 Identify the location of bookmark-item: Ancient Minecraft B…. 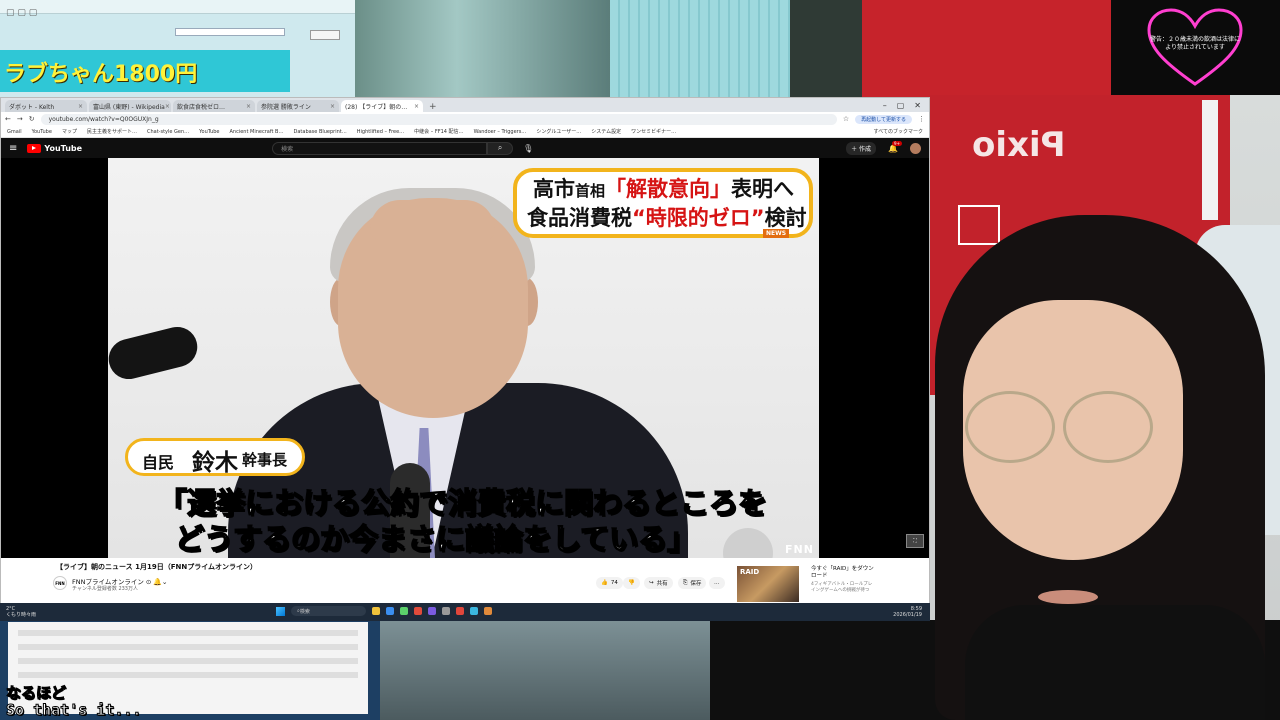
(257, 132).